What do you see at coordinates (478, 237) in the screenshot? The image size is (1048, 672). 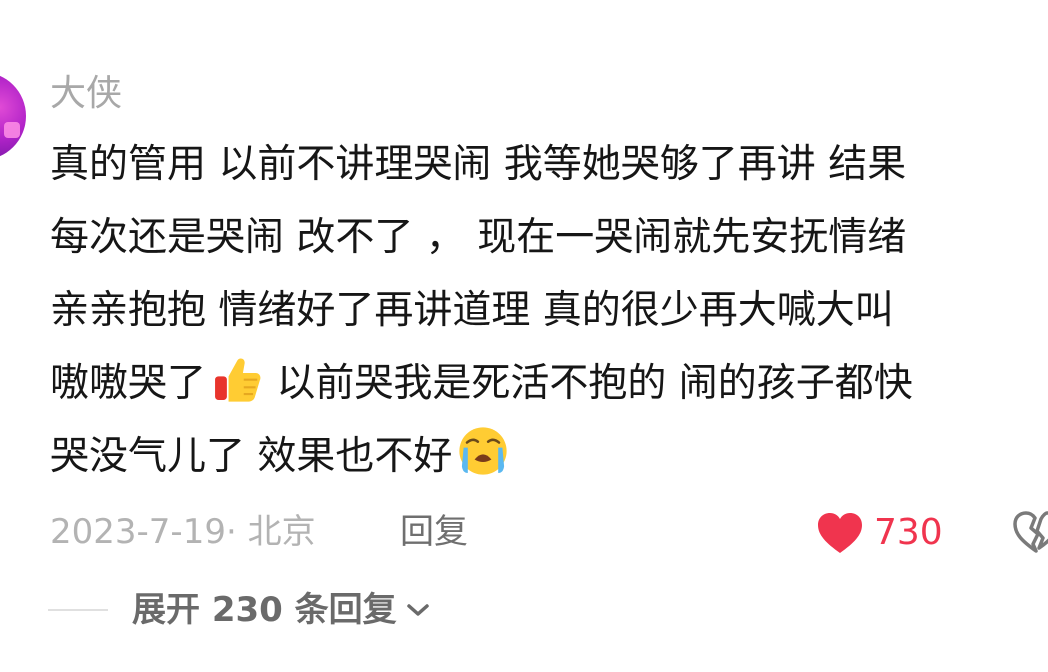 I see `comment-line: 每次还是哭闹 改不了 ， 现在一哭闹就先安抚情绪` at bounding box center [478, 237].